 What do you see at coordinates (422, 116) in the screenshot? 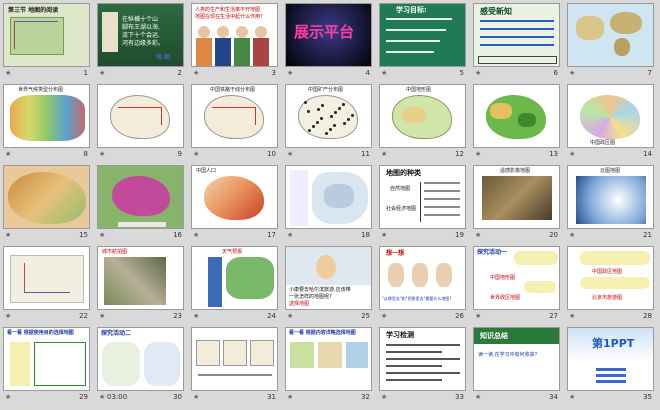
I see `slide-thumbnail: 中国地形图` at bounding box center [422, 116].